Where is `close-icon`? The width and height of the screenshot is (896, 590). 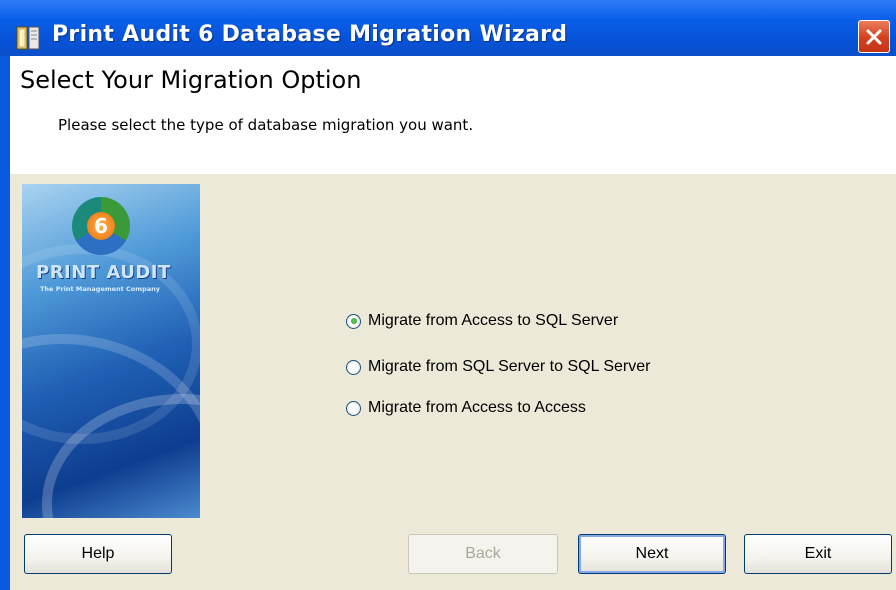 close-icon is located at coordinates (874, 36).